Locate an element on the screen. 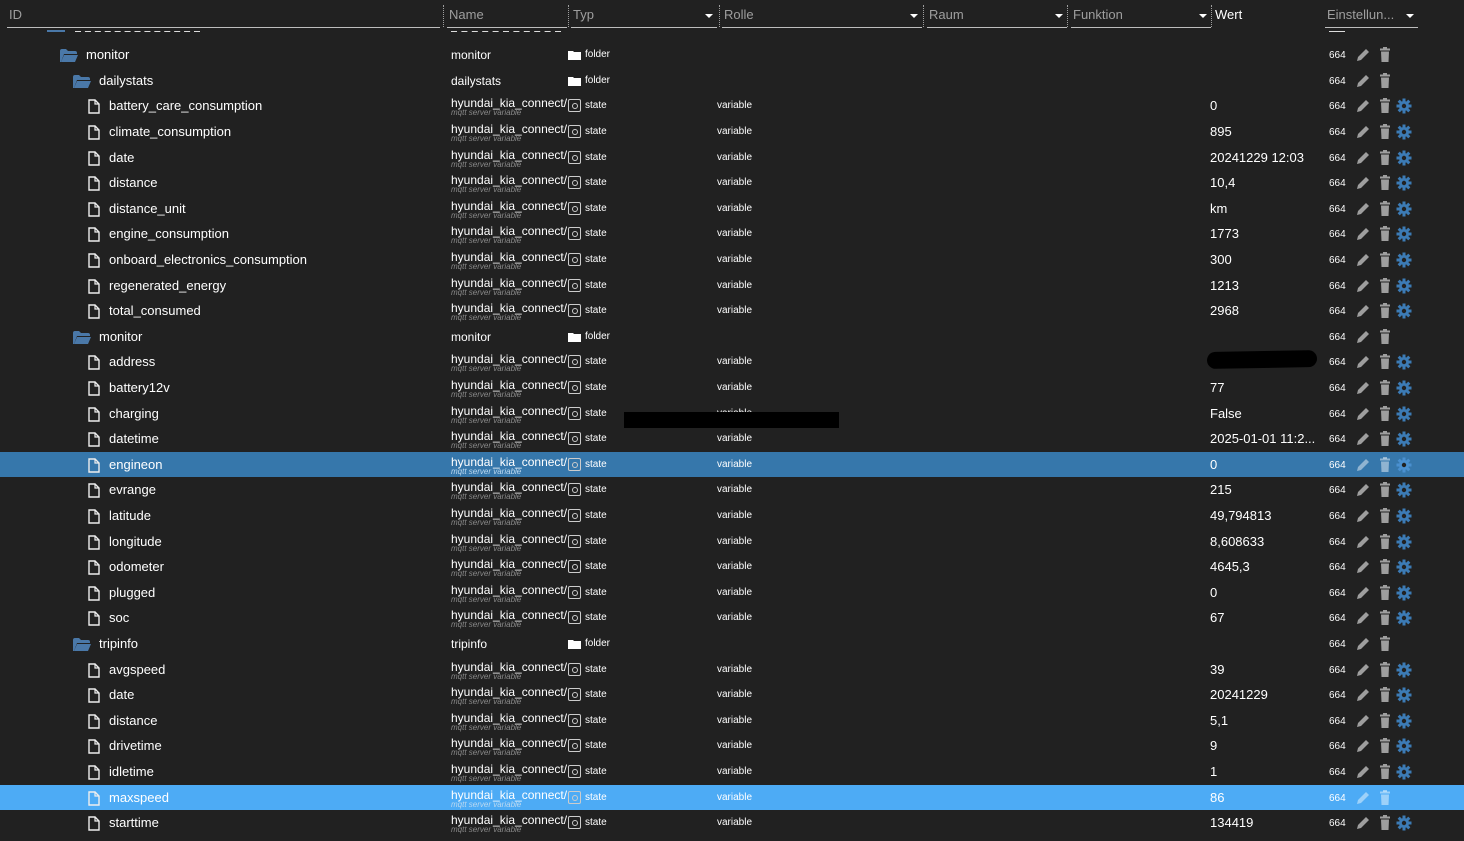 Image resolution: width=1464 pixels, height=841 pixels. object-value: 134419 is located at coordinates (1231, 822).